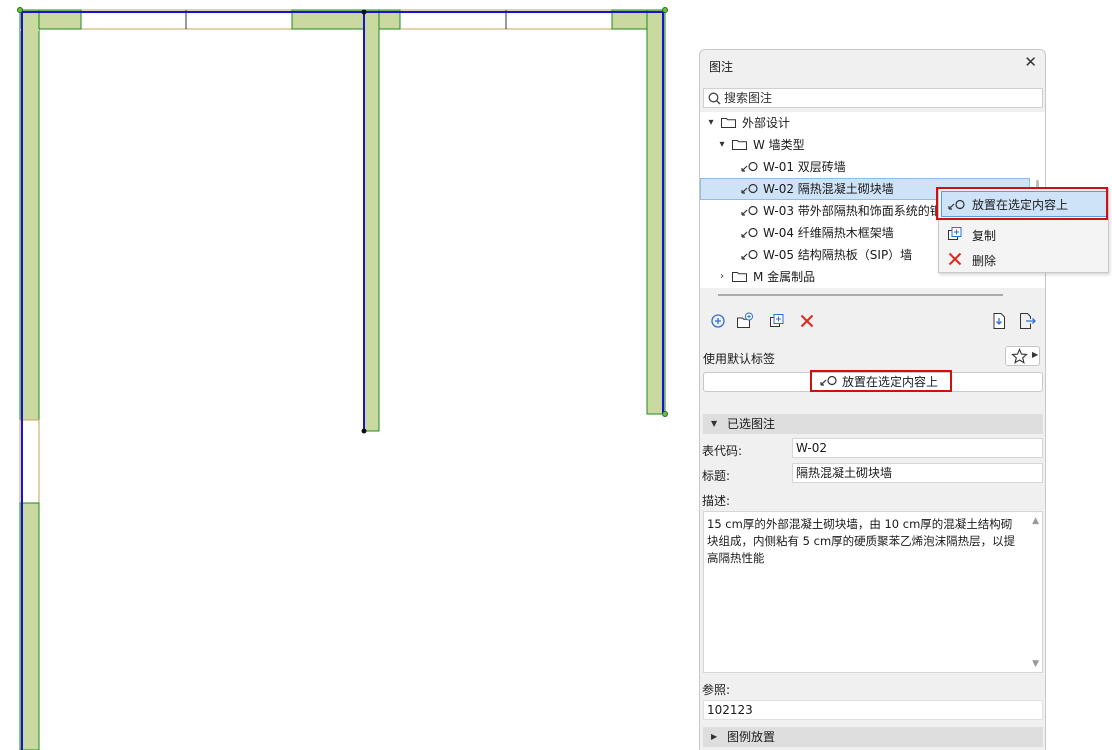 The height and width of the screenshot is (750, 1112). I want to click on dropdown-arrow-icon: ▶, so click(1035, 354).